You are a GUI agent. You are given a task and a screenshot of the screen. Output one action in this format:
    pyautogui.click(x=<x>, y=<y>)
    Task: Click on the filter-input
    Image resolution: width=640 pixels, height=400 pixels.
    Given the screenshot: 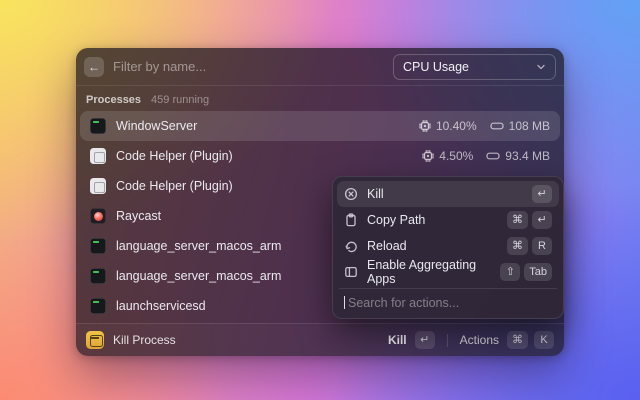 What is the action you would take?
    pyautogui.click(x=248, y=66)
    